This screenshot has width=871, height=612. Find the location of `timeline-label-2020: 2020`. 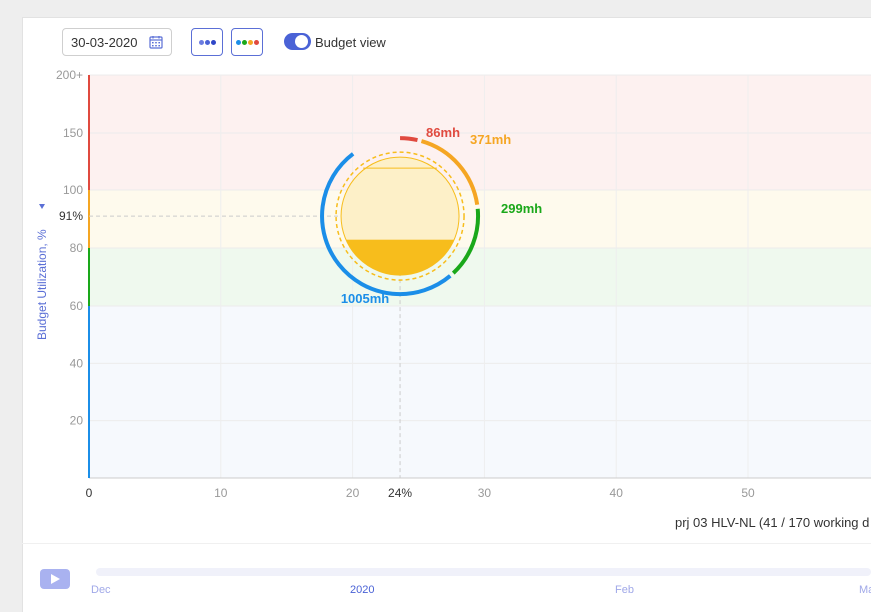

timeline-label-2020: 2020 is located at coordinates (362, 590).